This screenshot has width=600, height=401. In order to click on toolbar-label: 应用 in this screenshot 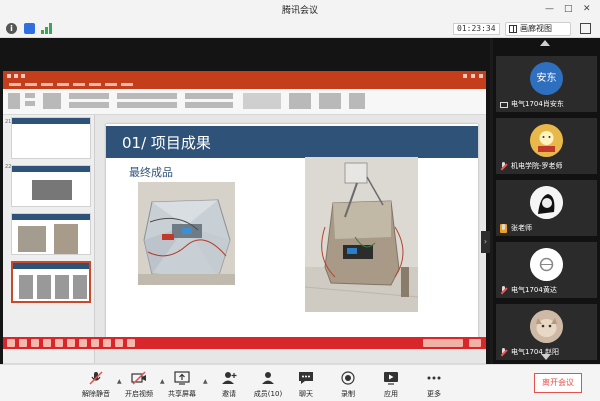, I will do `click(391, 394)`.